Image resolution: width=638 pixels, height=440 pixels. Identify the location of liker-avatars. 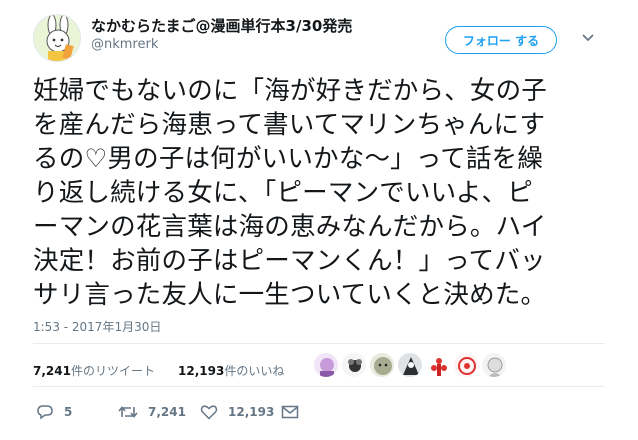
(410, 366).